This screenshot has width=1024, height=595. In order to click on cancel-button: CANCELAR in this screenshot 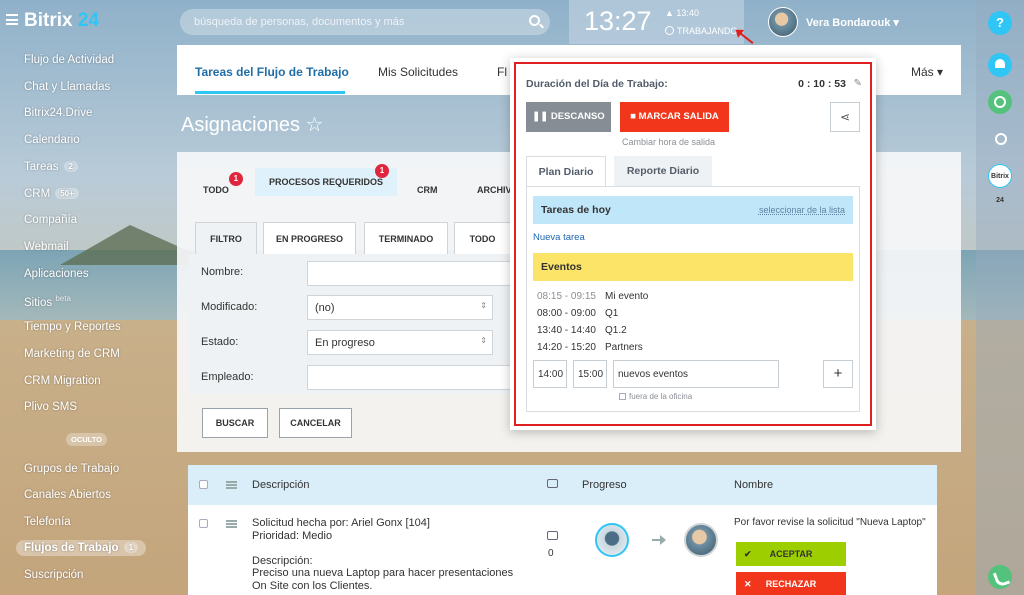, I will do `click(315, 423)`.